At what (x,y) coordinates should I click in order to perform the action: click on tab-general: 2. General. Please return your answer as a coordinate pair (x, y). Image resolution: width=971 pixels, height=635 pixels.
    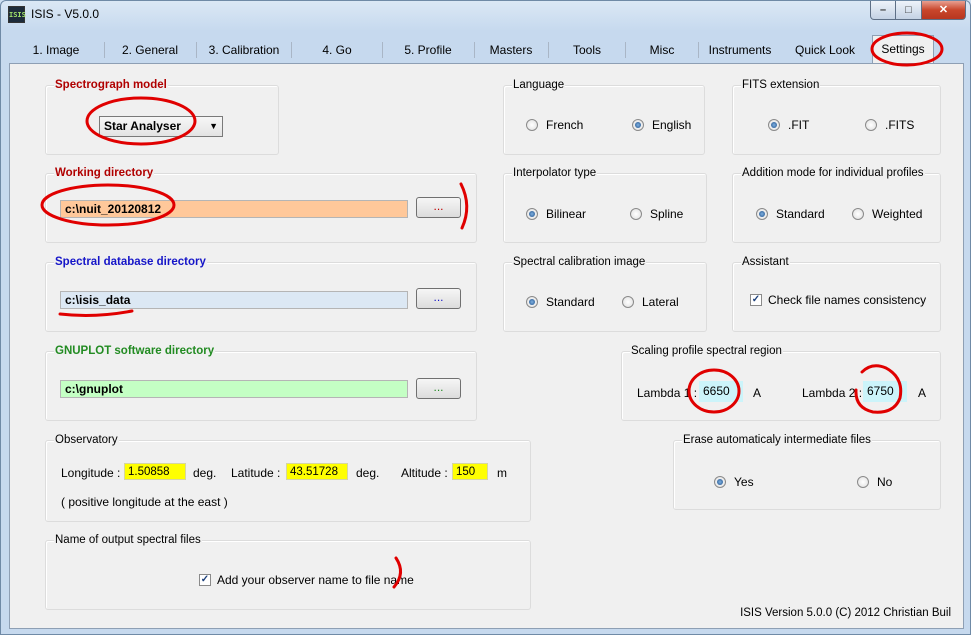
    Looking at the image, I should click on (150, 50).